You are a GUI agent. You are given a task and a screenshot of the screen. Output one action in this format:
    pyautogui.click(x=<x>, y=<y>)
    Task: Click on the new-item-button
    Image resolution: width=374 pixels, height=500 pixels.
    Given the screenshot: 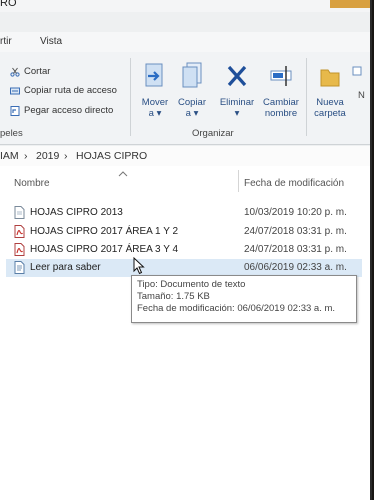 What is the action you would take?
    pyautogui.click(x=357, y=71)
    